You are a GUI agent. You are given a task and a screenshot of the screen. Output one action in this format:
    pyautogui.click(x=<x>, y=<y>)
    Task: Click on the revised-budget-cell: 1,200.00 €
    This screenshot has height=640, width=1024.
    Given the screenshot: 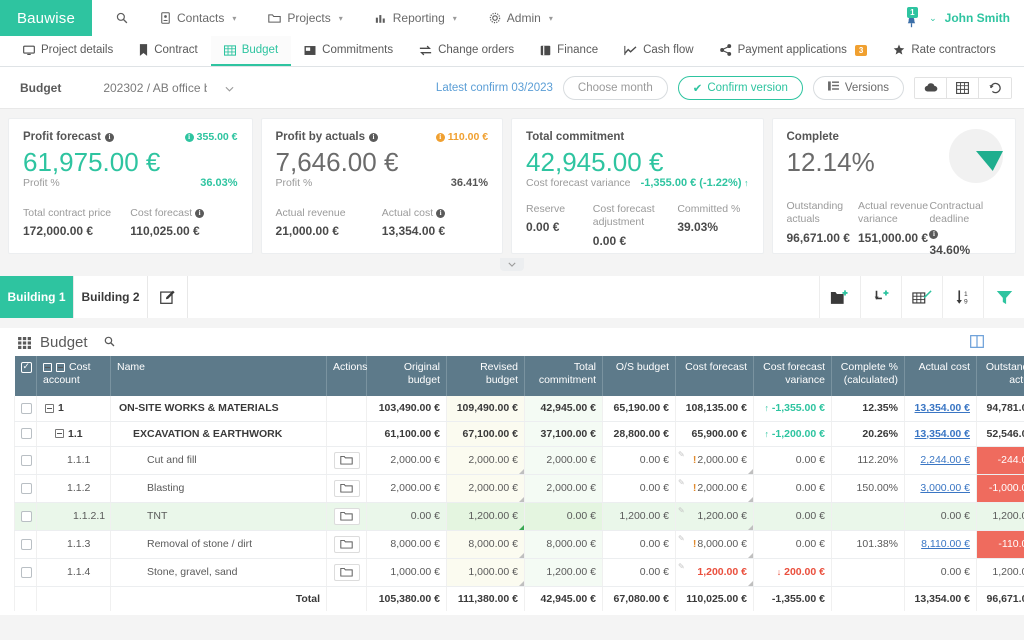 What is the action you would take?
    pyautogui.click(x=485, y=516)
    